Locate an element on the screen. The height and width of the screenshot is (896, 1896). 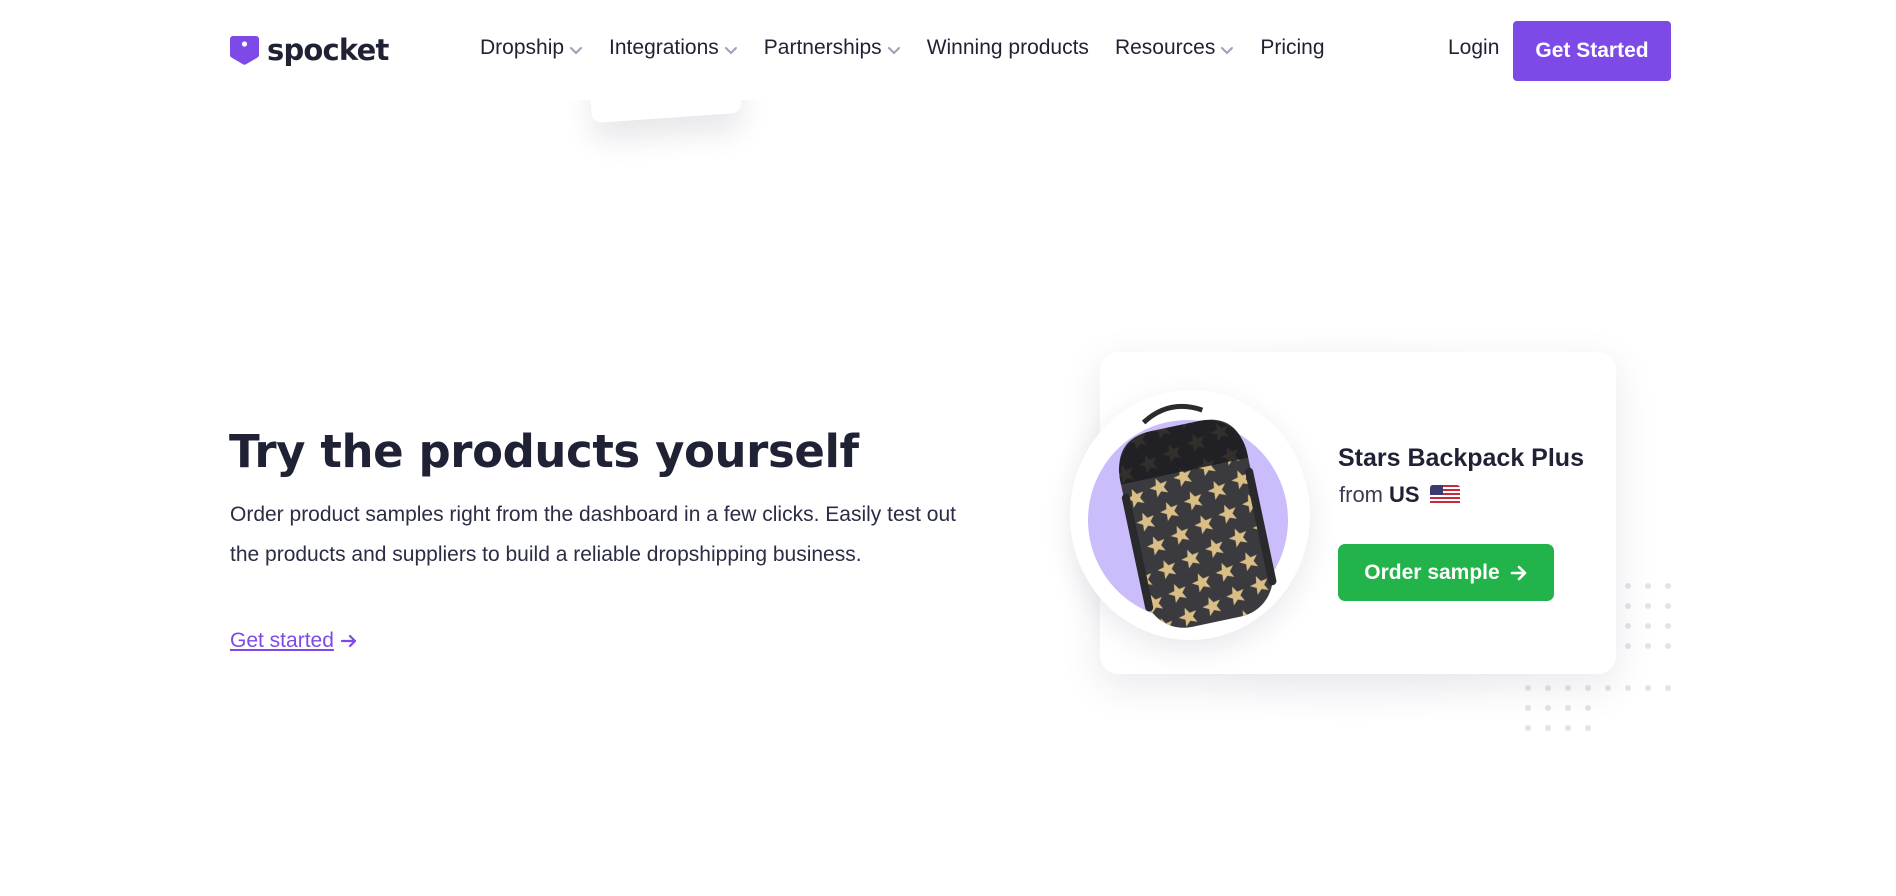
nav-label: Dropship is located at coordinates (522, 47).